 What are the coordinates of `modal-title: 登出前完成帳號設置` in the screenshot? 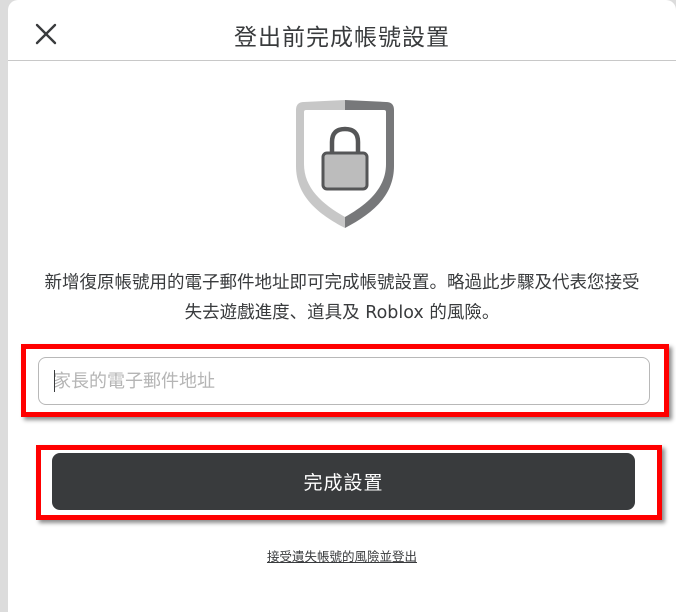 It's located at (342, 38).